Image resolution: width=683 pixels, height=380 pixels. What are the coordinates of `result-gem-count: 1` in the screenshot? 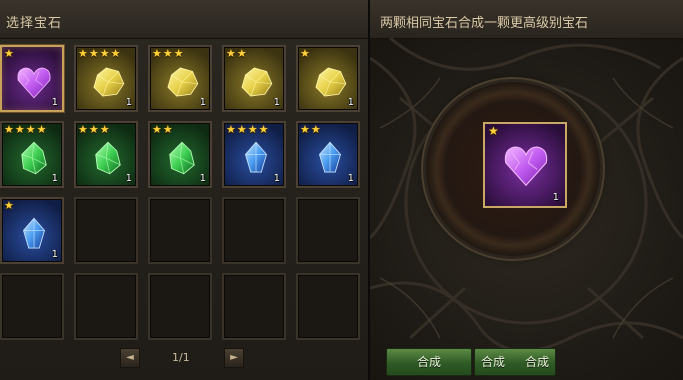 It's located at (555, 197).